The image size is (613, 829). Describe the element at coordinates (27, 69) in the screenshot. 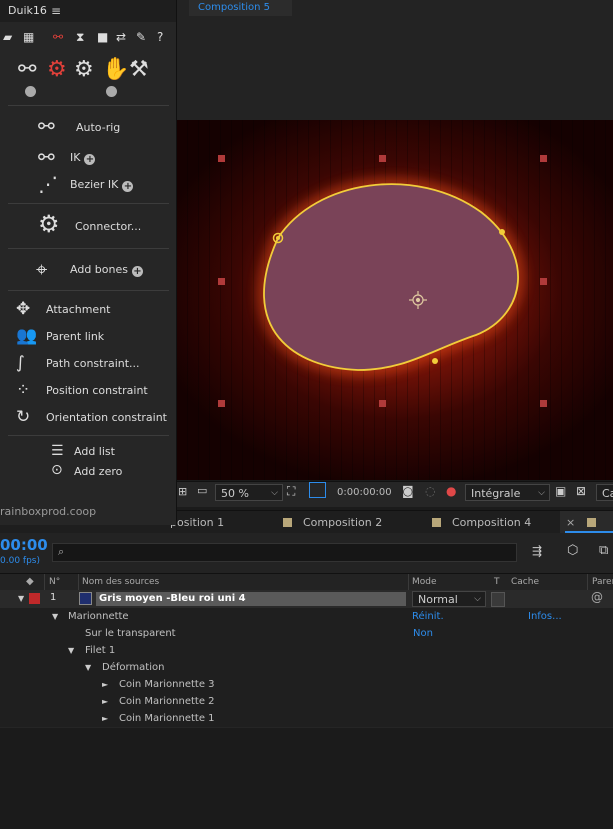

I see `links-icon: ⚯` at that location.